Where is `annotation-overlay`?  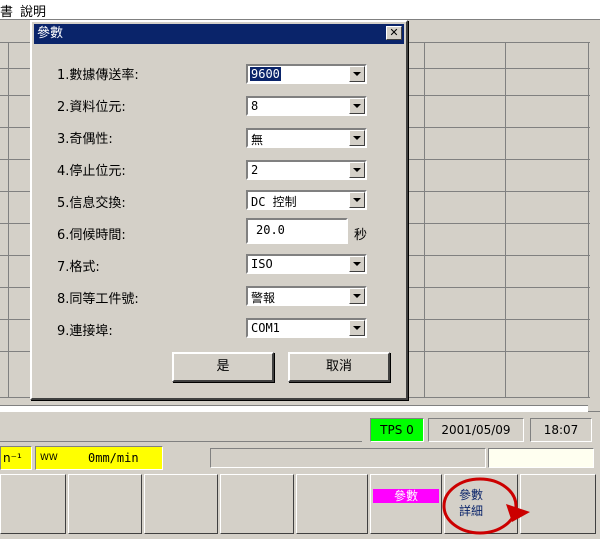 annotation-overlay is located at coordinates (486, 506).